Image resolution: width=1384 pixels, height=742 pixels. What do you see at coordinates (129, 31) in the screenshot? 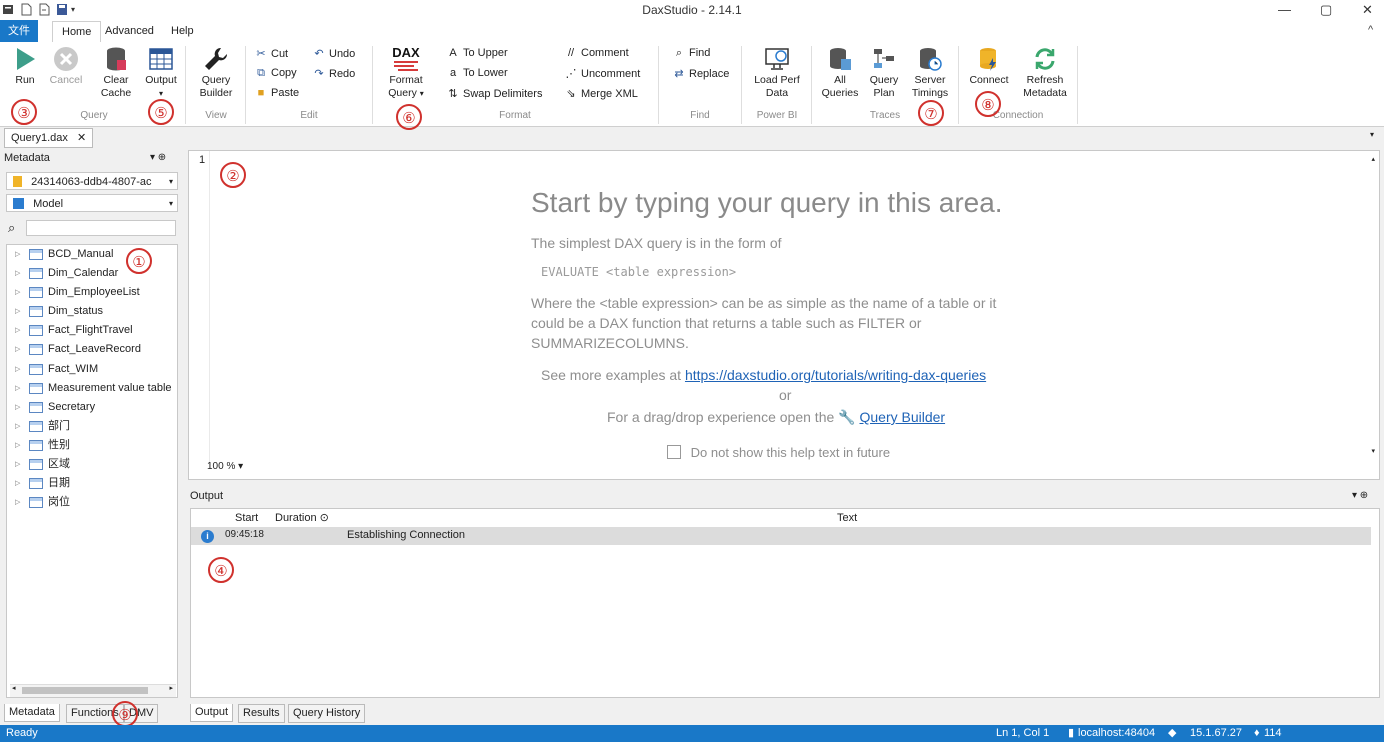
I see `tab-advanced: Advanced` at bounding box center [129, 31].